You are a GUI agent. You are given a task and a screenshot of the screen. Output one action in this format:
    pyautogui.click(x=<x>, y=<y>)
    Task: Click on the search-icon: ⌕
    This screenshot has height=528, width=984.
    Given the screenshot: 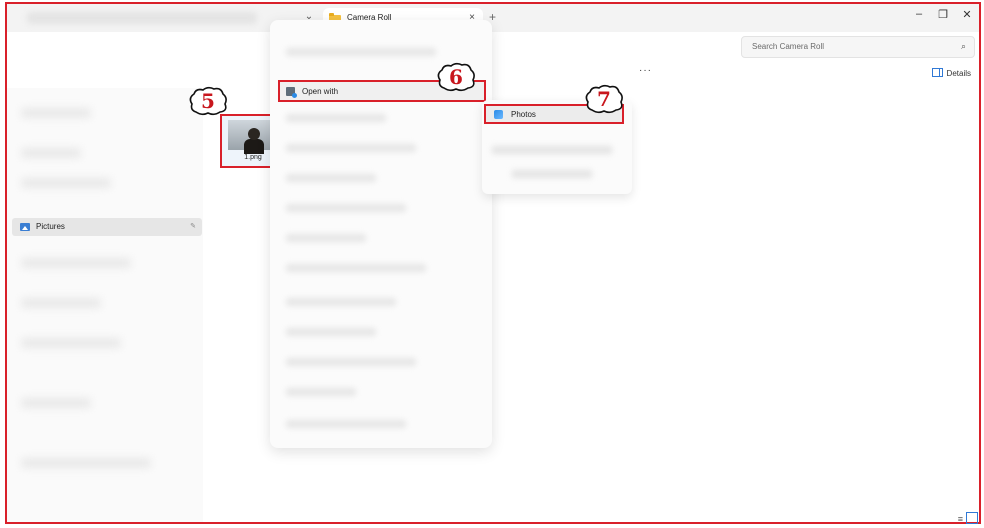 What is the action you would take?
    pyautogui.click(x=963, y=46)
    